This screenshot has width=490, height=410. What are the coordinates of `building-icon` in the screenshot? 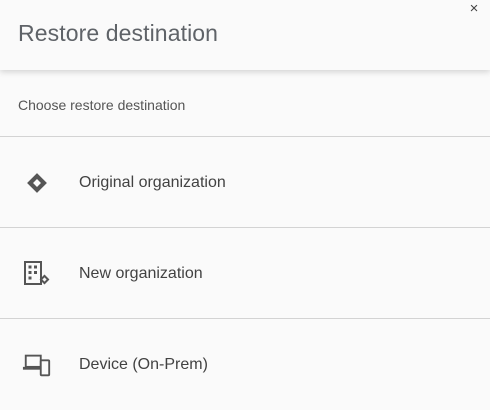 It's located at (37, 274).